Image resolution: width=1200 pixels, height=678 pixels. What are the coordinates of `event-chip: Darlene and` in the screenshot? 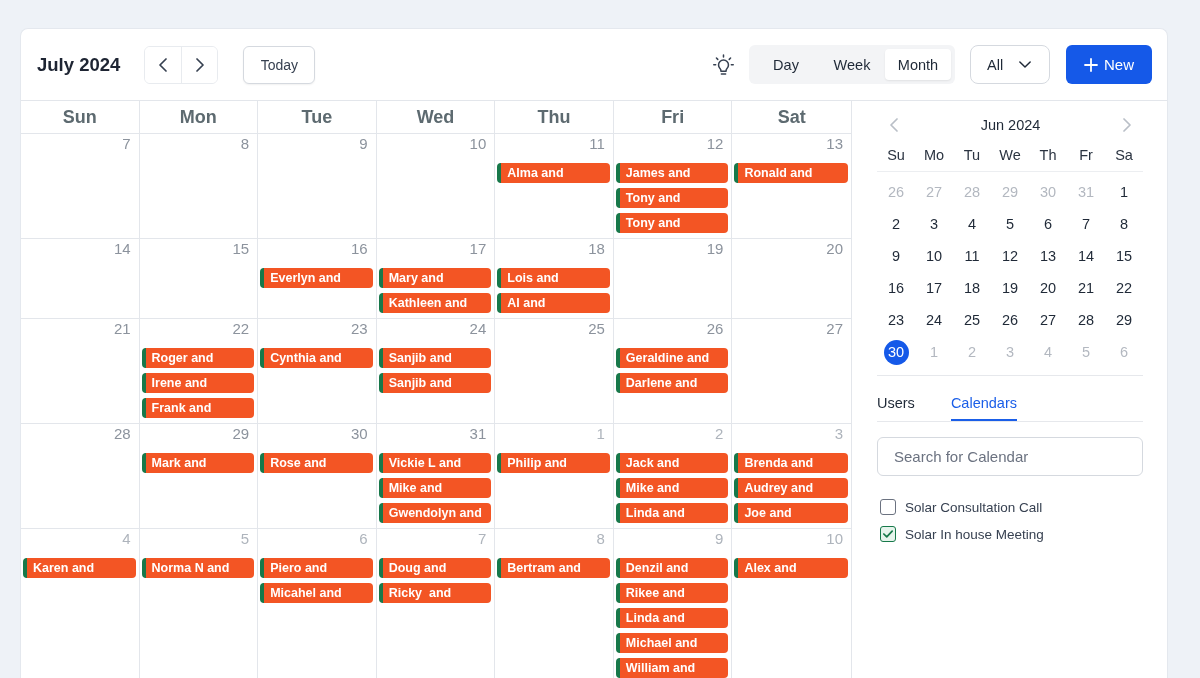 It's located at (672, 383).